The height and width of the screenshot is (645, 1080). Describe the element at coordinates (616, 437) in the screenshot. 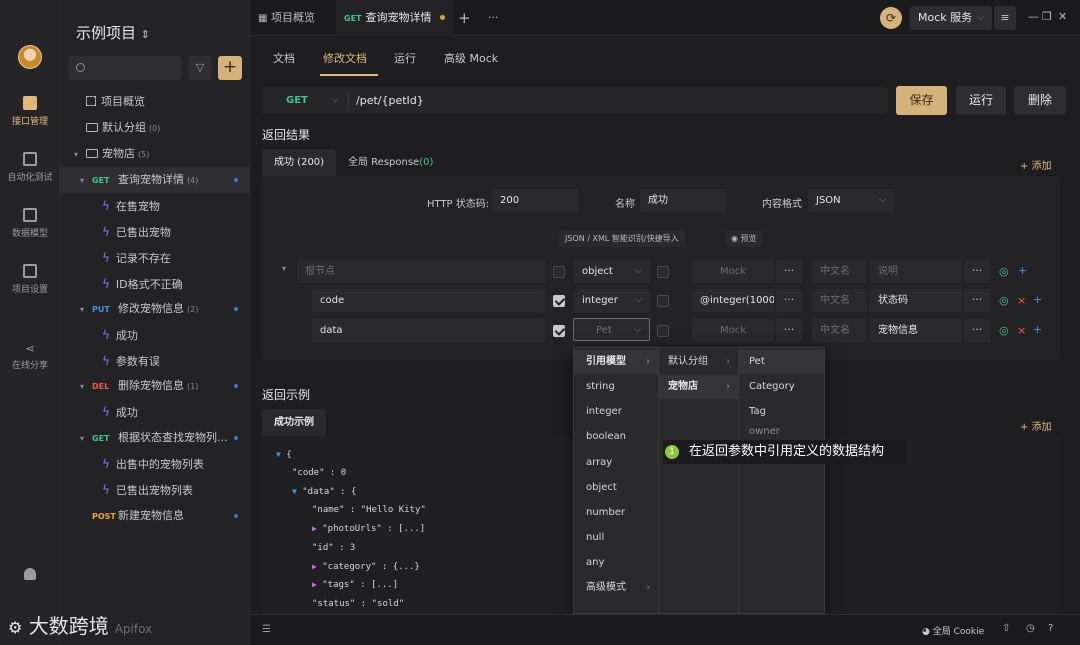

I see `menu-item-boolean: boolean` at that location.